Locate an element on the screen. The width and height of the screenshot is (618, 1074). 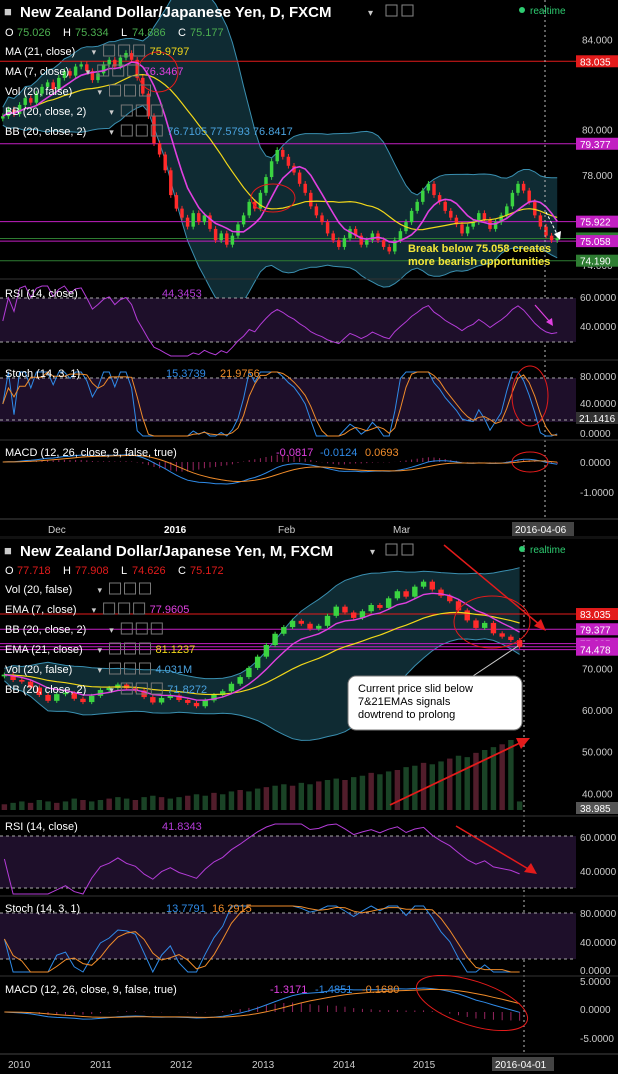
daily-stoch-k: 15.3739 is located at coordinates (186, 374).